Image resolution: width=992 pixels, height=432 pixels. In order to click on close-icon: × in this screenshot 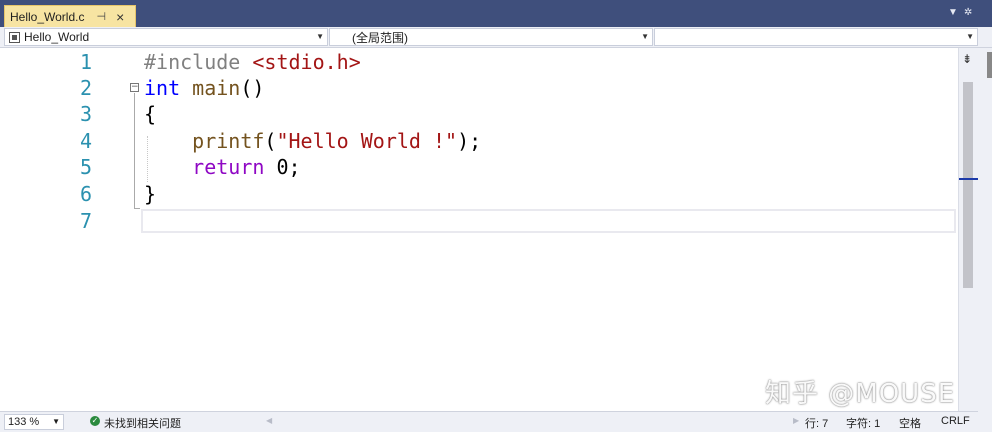, I will do `click(120, 17)`.